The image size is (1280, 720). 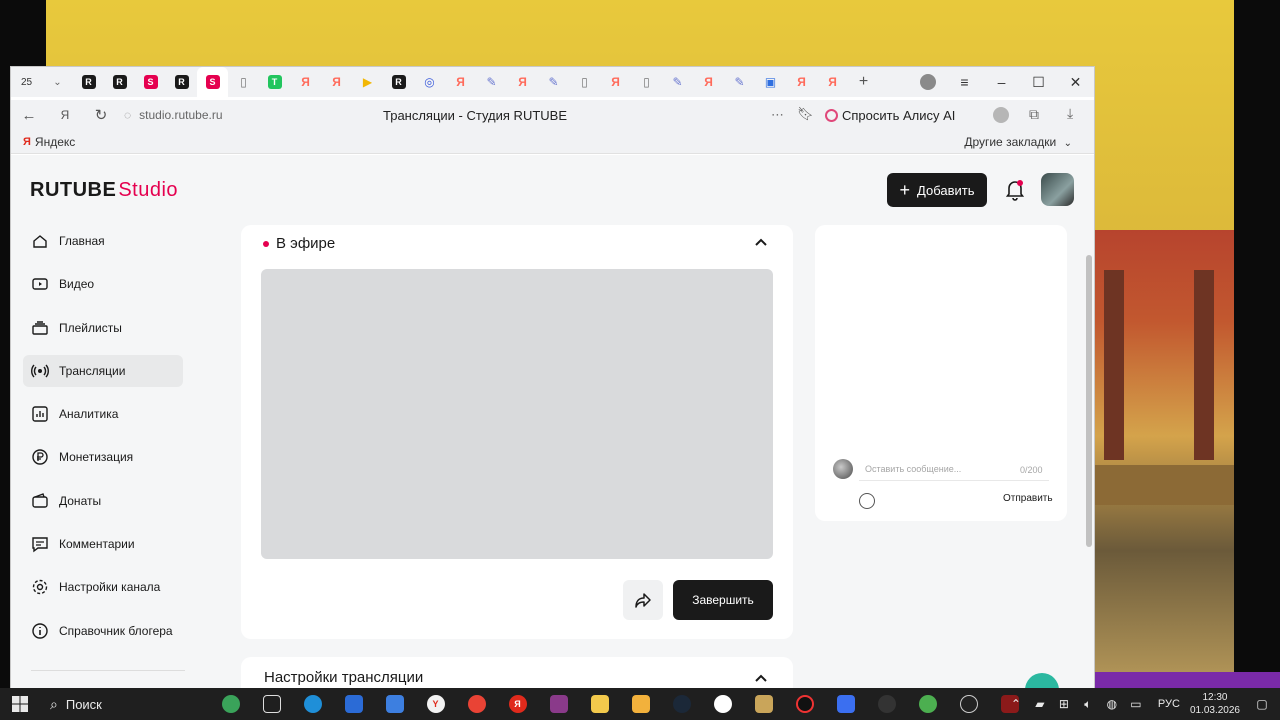 What do you see at coordinates (125, 704) in the screenshot?
I see `taskbar-search: ⌕ Поиск` at bounding box center [125, 704].